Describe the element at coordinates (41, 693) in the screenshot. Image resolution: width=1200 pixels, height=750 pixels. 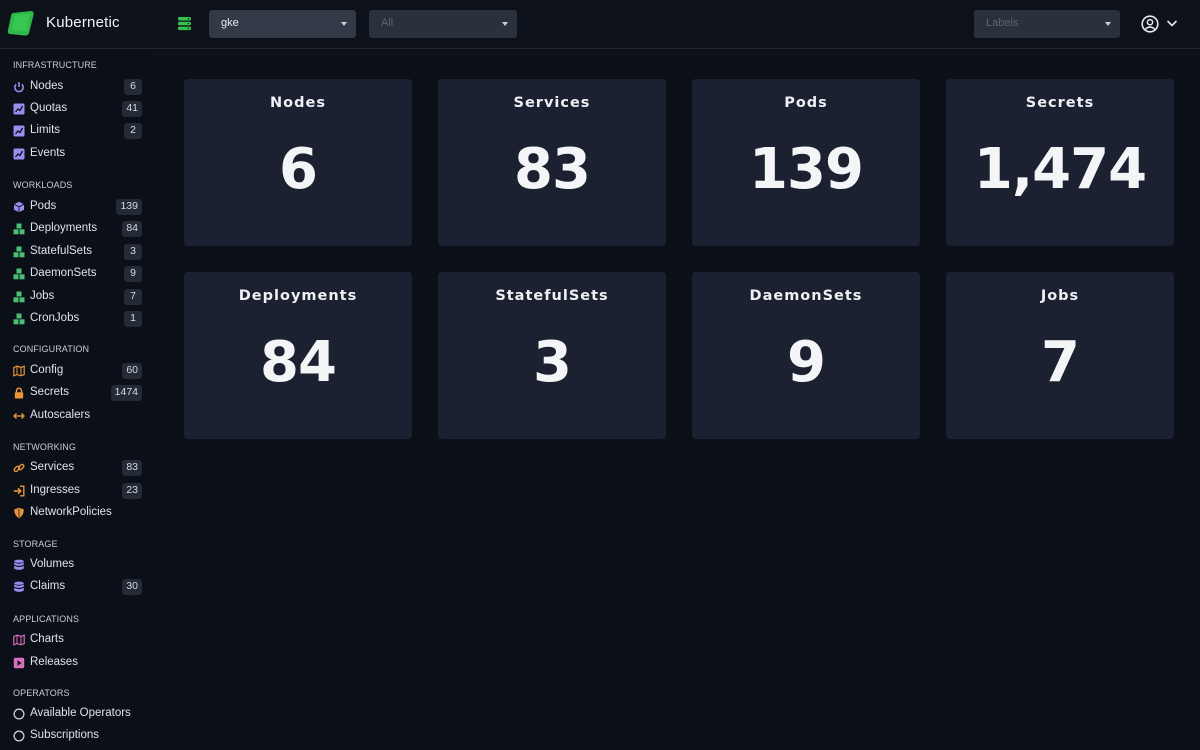
I see `sidebar-section-operators: OPERATORS` at that location.